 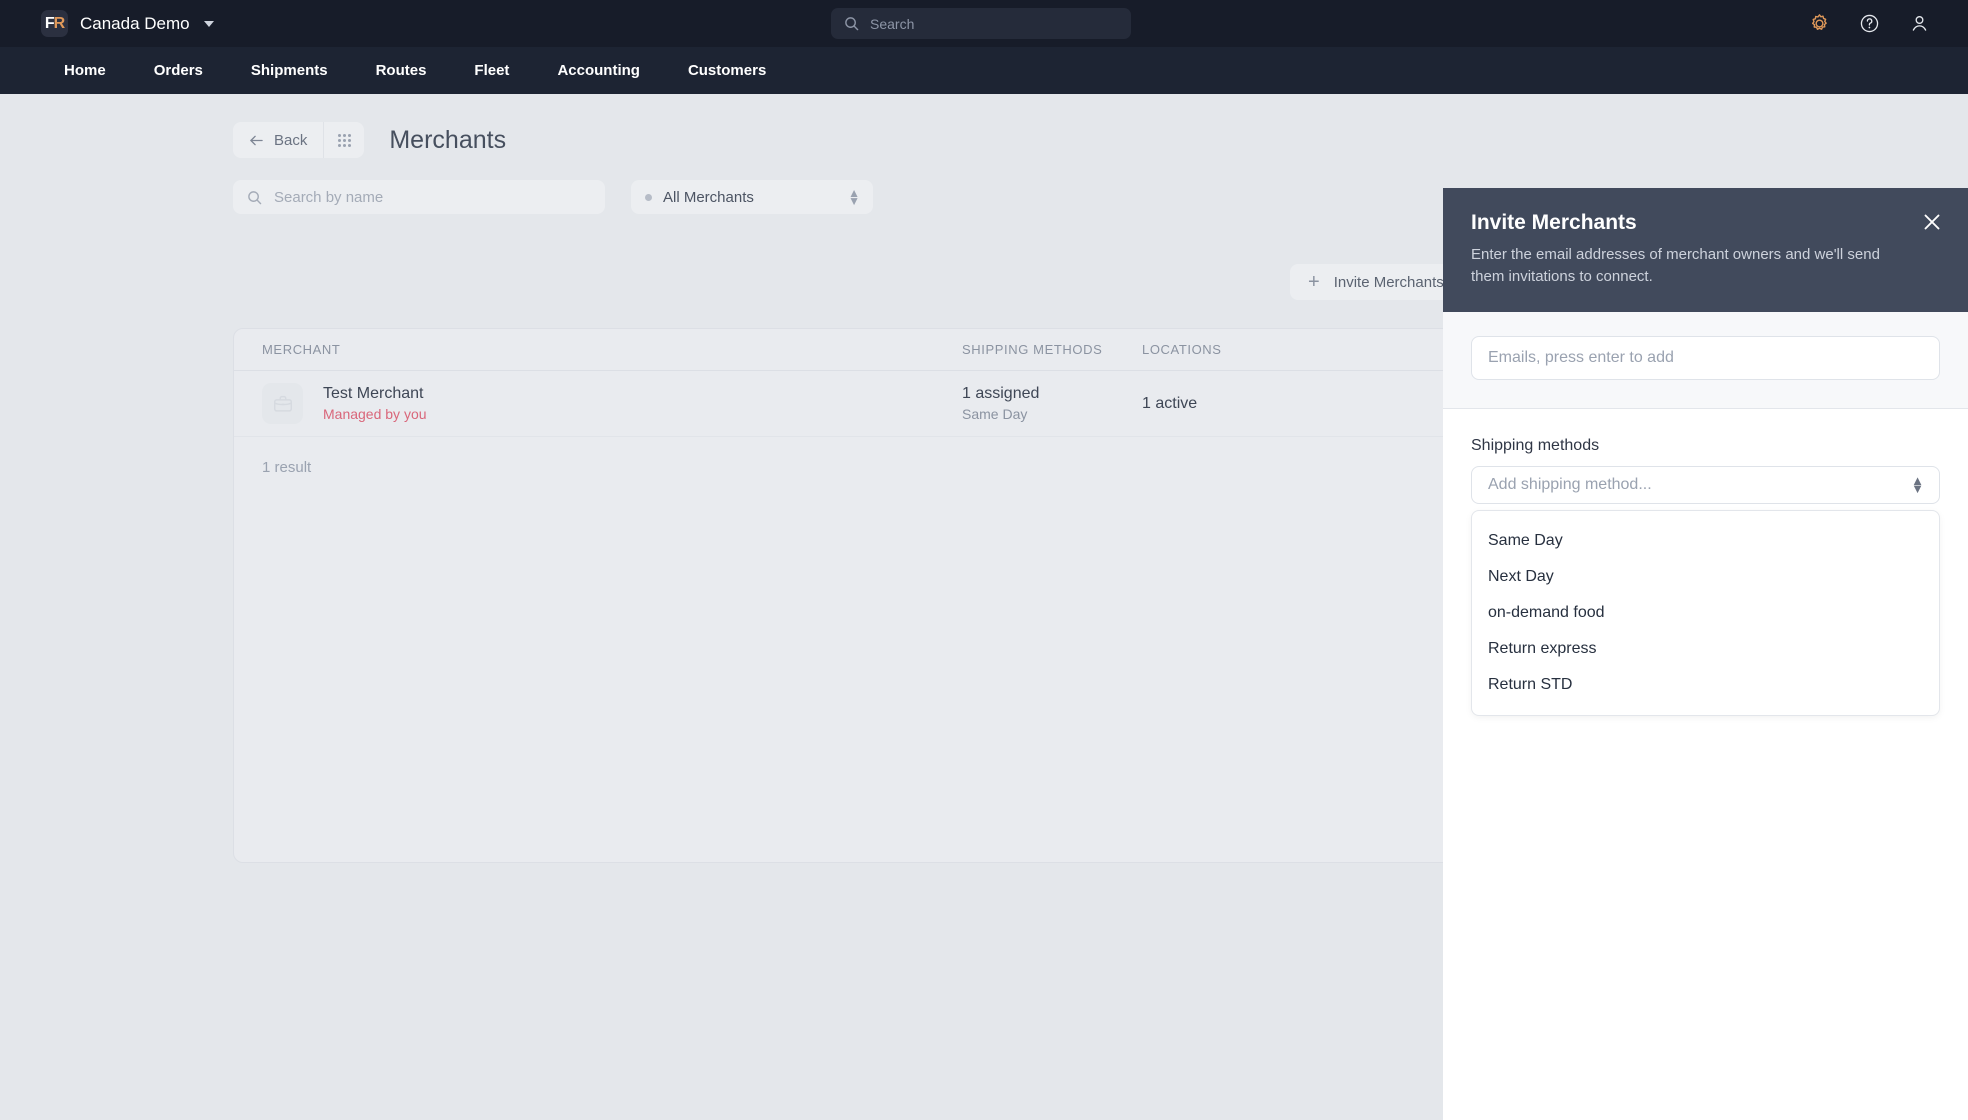 I want to click on nav-item-home: Home, so click(x=85, y=70).